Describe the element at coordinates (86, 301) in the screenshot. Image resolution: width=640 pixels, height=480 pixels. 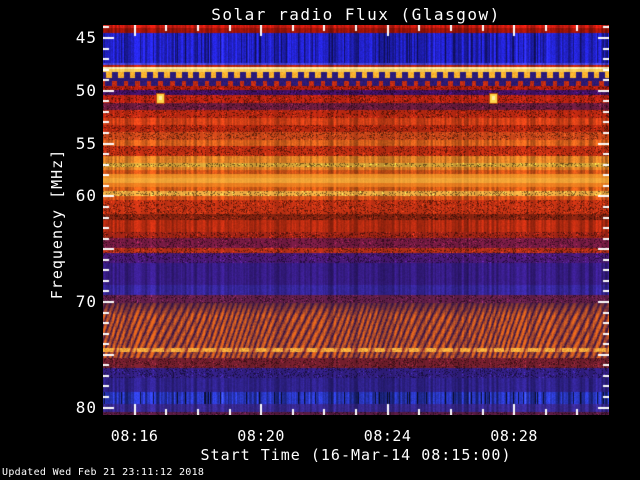
I see `y-tick-label: 70` at that location.